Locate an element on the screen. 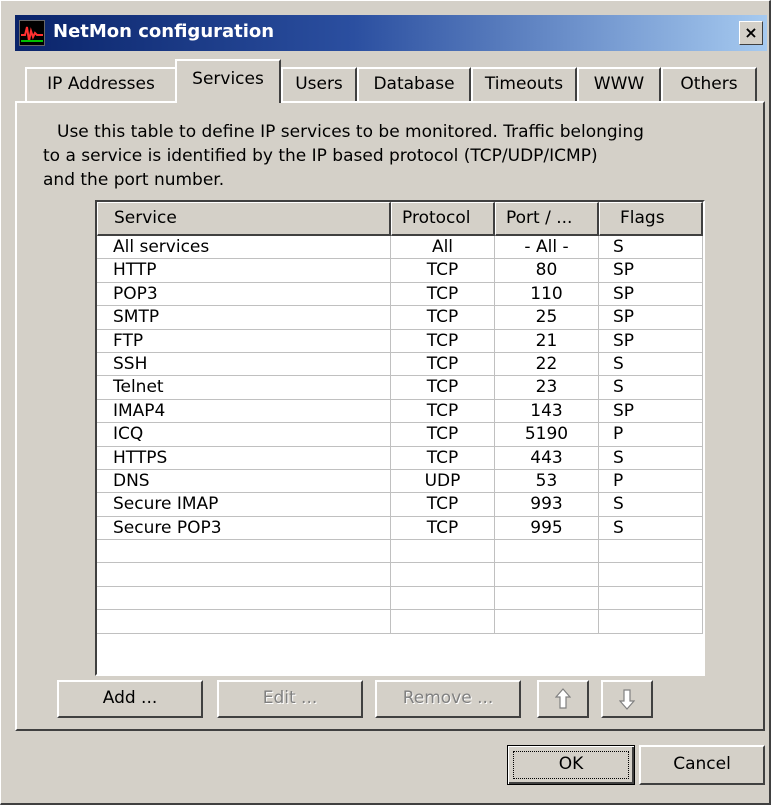 The height and width of the screenshot is (805, 771). table-row: FTP TCP 21 SP is located at coordinates (400, 341).